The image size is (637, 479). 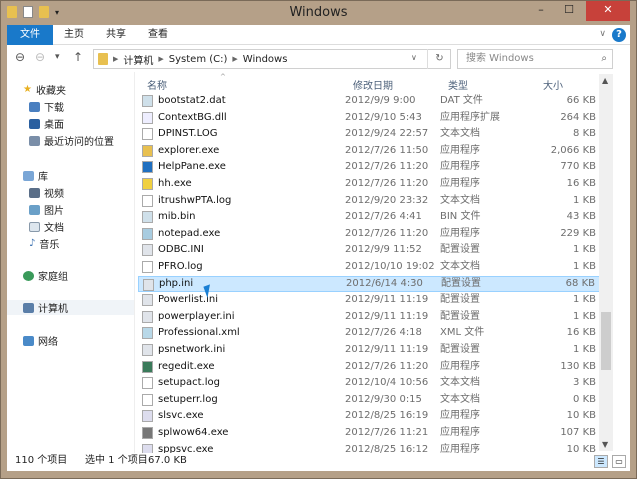 What do you see at coordinates (78, 57) in the screenshot?
I see `up-button: ↑` at bounding box center [78, 57].